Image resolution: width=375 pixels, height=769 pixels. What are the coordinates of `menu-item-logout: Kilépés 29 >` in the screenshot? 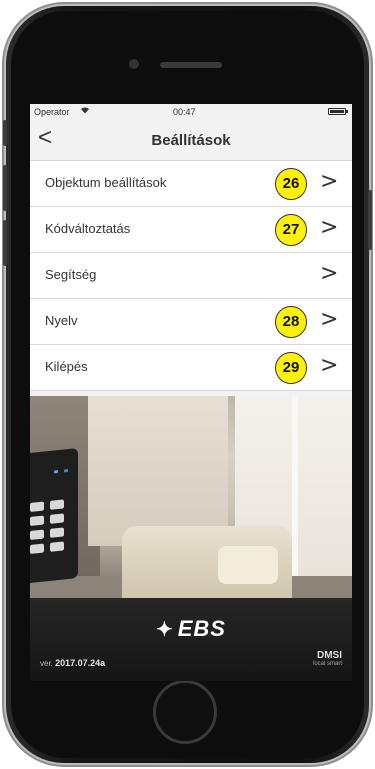 It's located at (191, 368).